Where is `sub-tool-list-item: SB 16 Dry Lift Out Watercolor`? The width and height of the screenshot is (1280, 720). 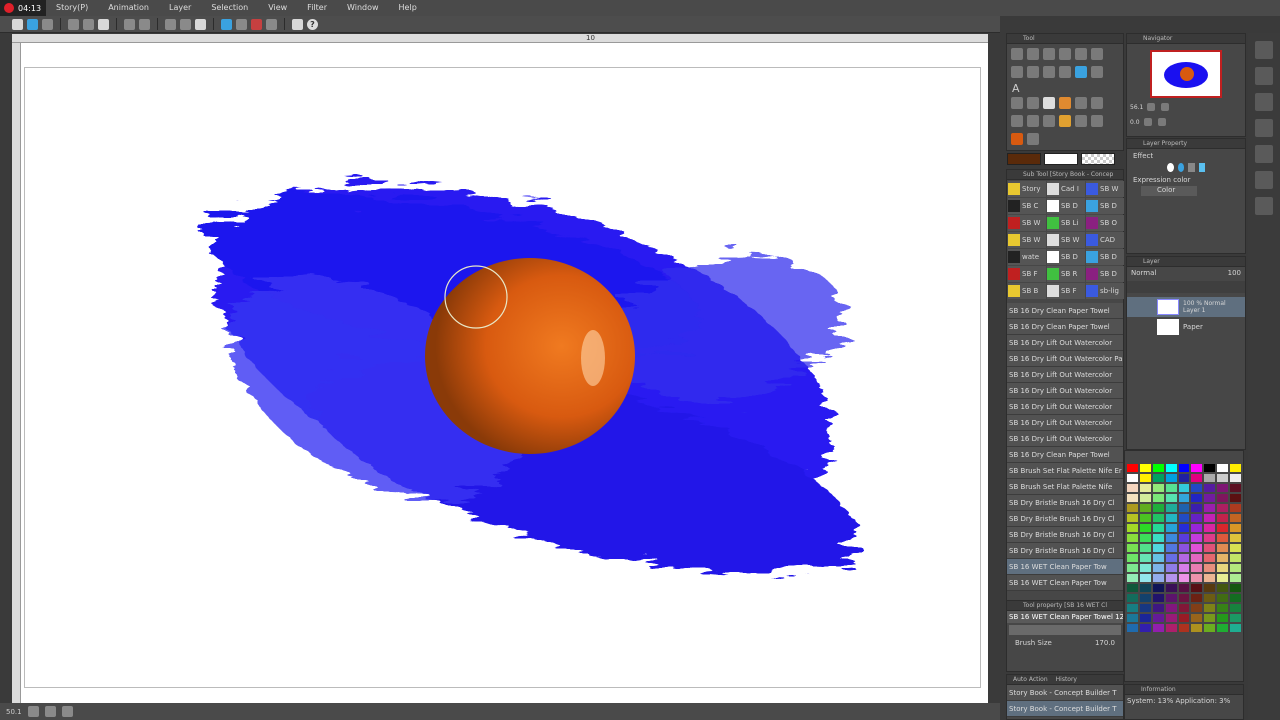
sub-tool-list-item: SB 16 Dry Lift Out Watercolor is located at coordinates (1065, 407).